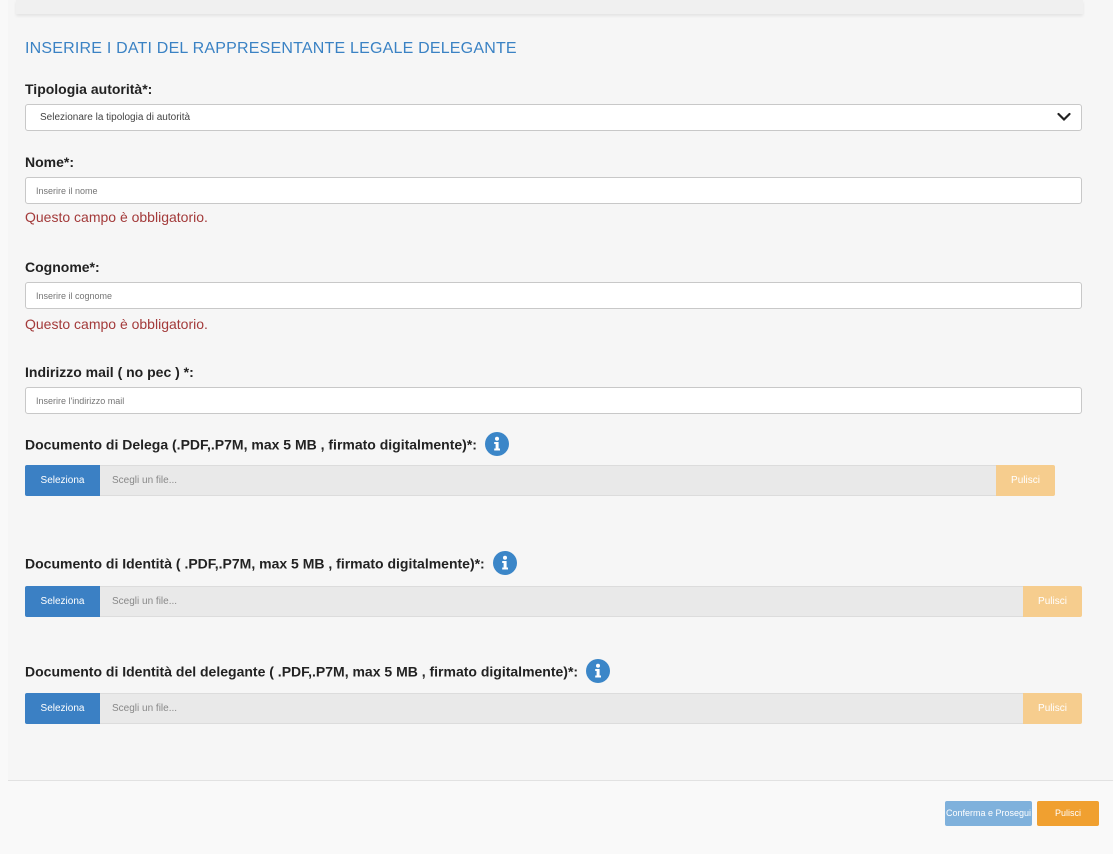  I want to click on cognome-input, so click(553, 295).